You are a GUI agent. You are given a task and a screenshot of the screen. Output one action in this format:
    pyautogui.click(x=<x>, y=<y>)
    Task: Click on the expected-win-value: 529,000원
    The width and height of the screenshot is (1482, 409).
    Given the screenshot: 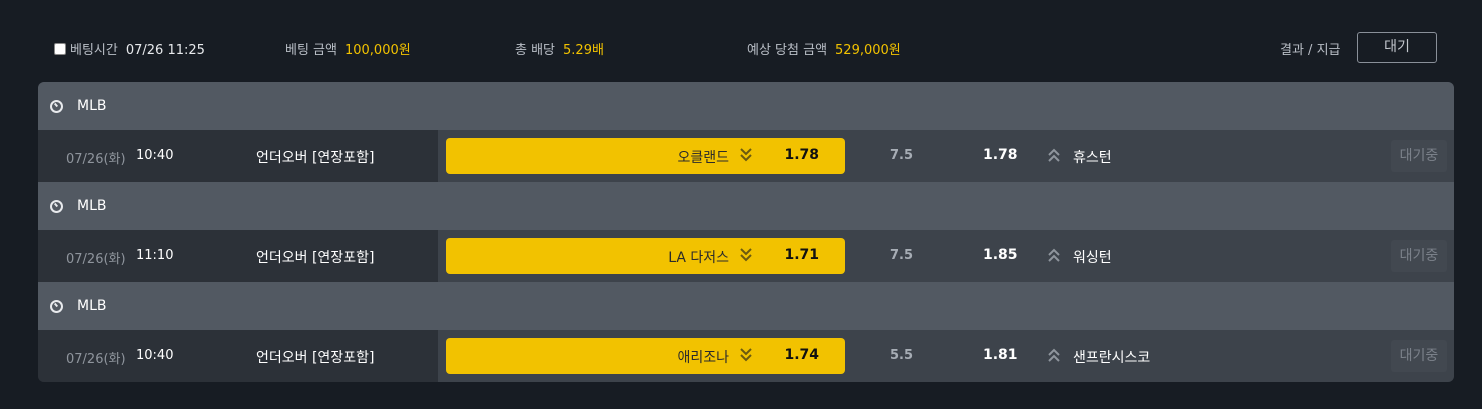 What is the action you would take?
    pyautogui.click(x=868, y=50)
    